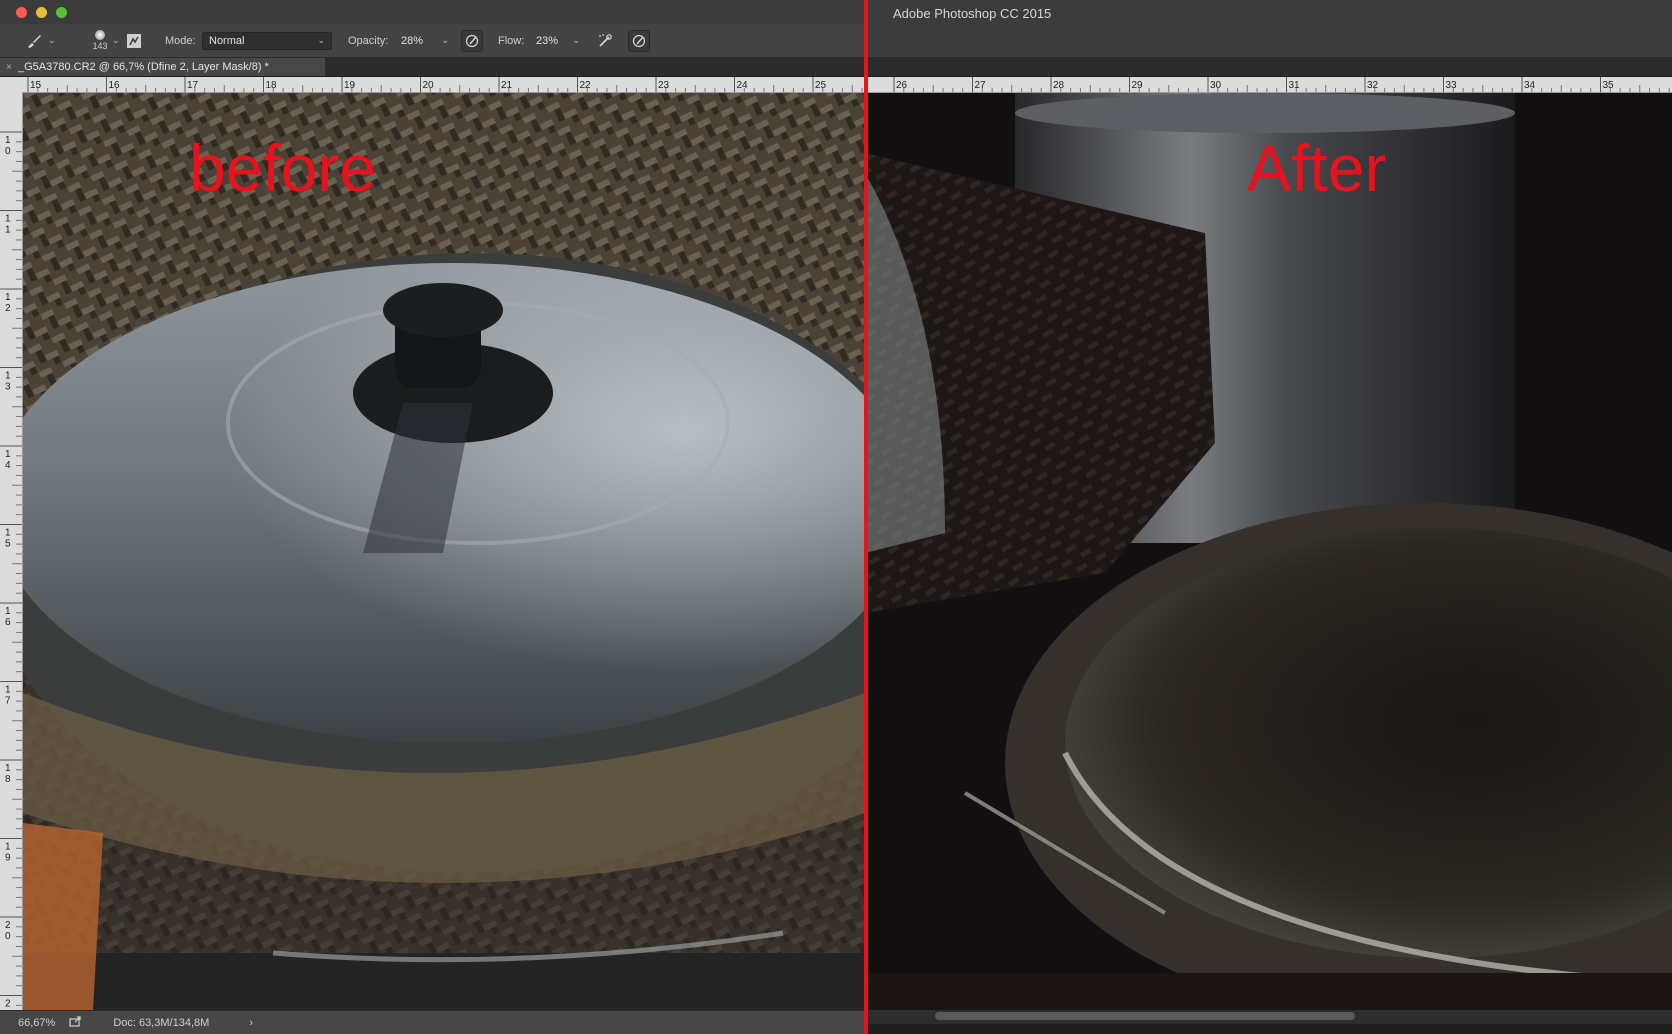  Describe the element at coordinates (36, 85) in the screenshot. I see `ruler-label: 15` at that location.